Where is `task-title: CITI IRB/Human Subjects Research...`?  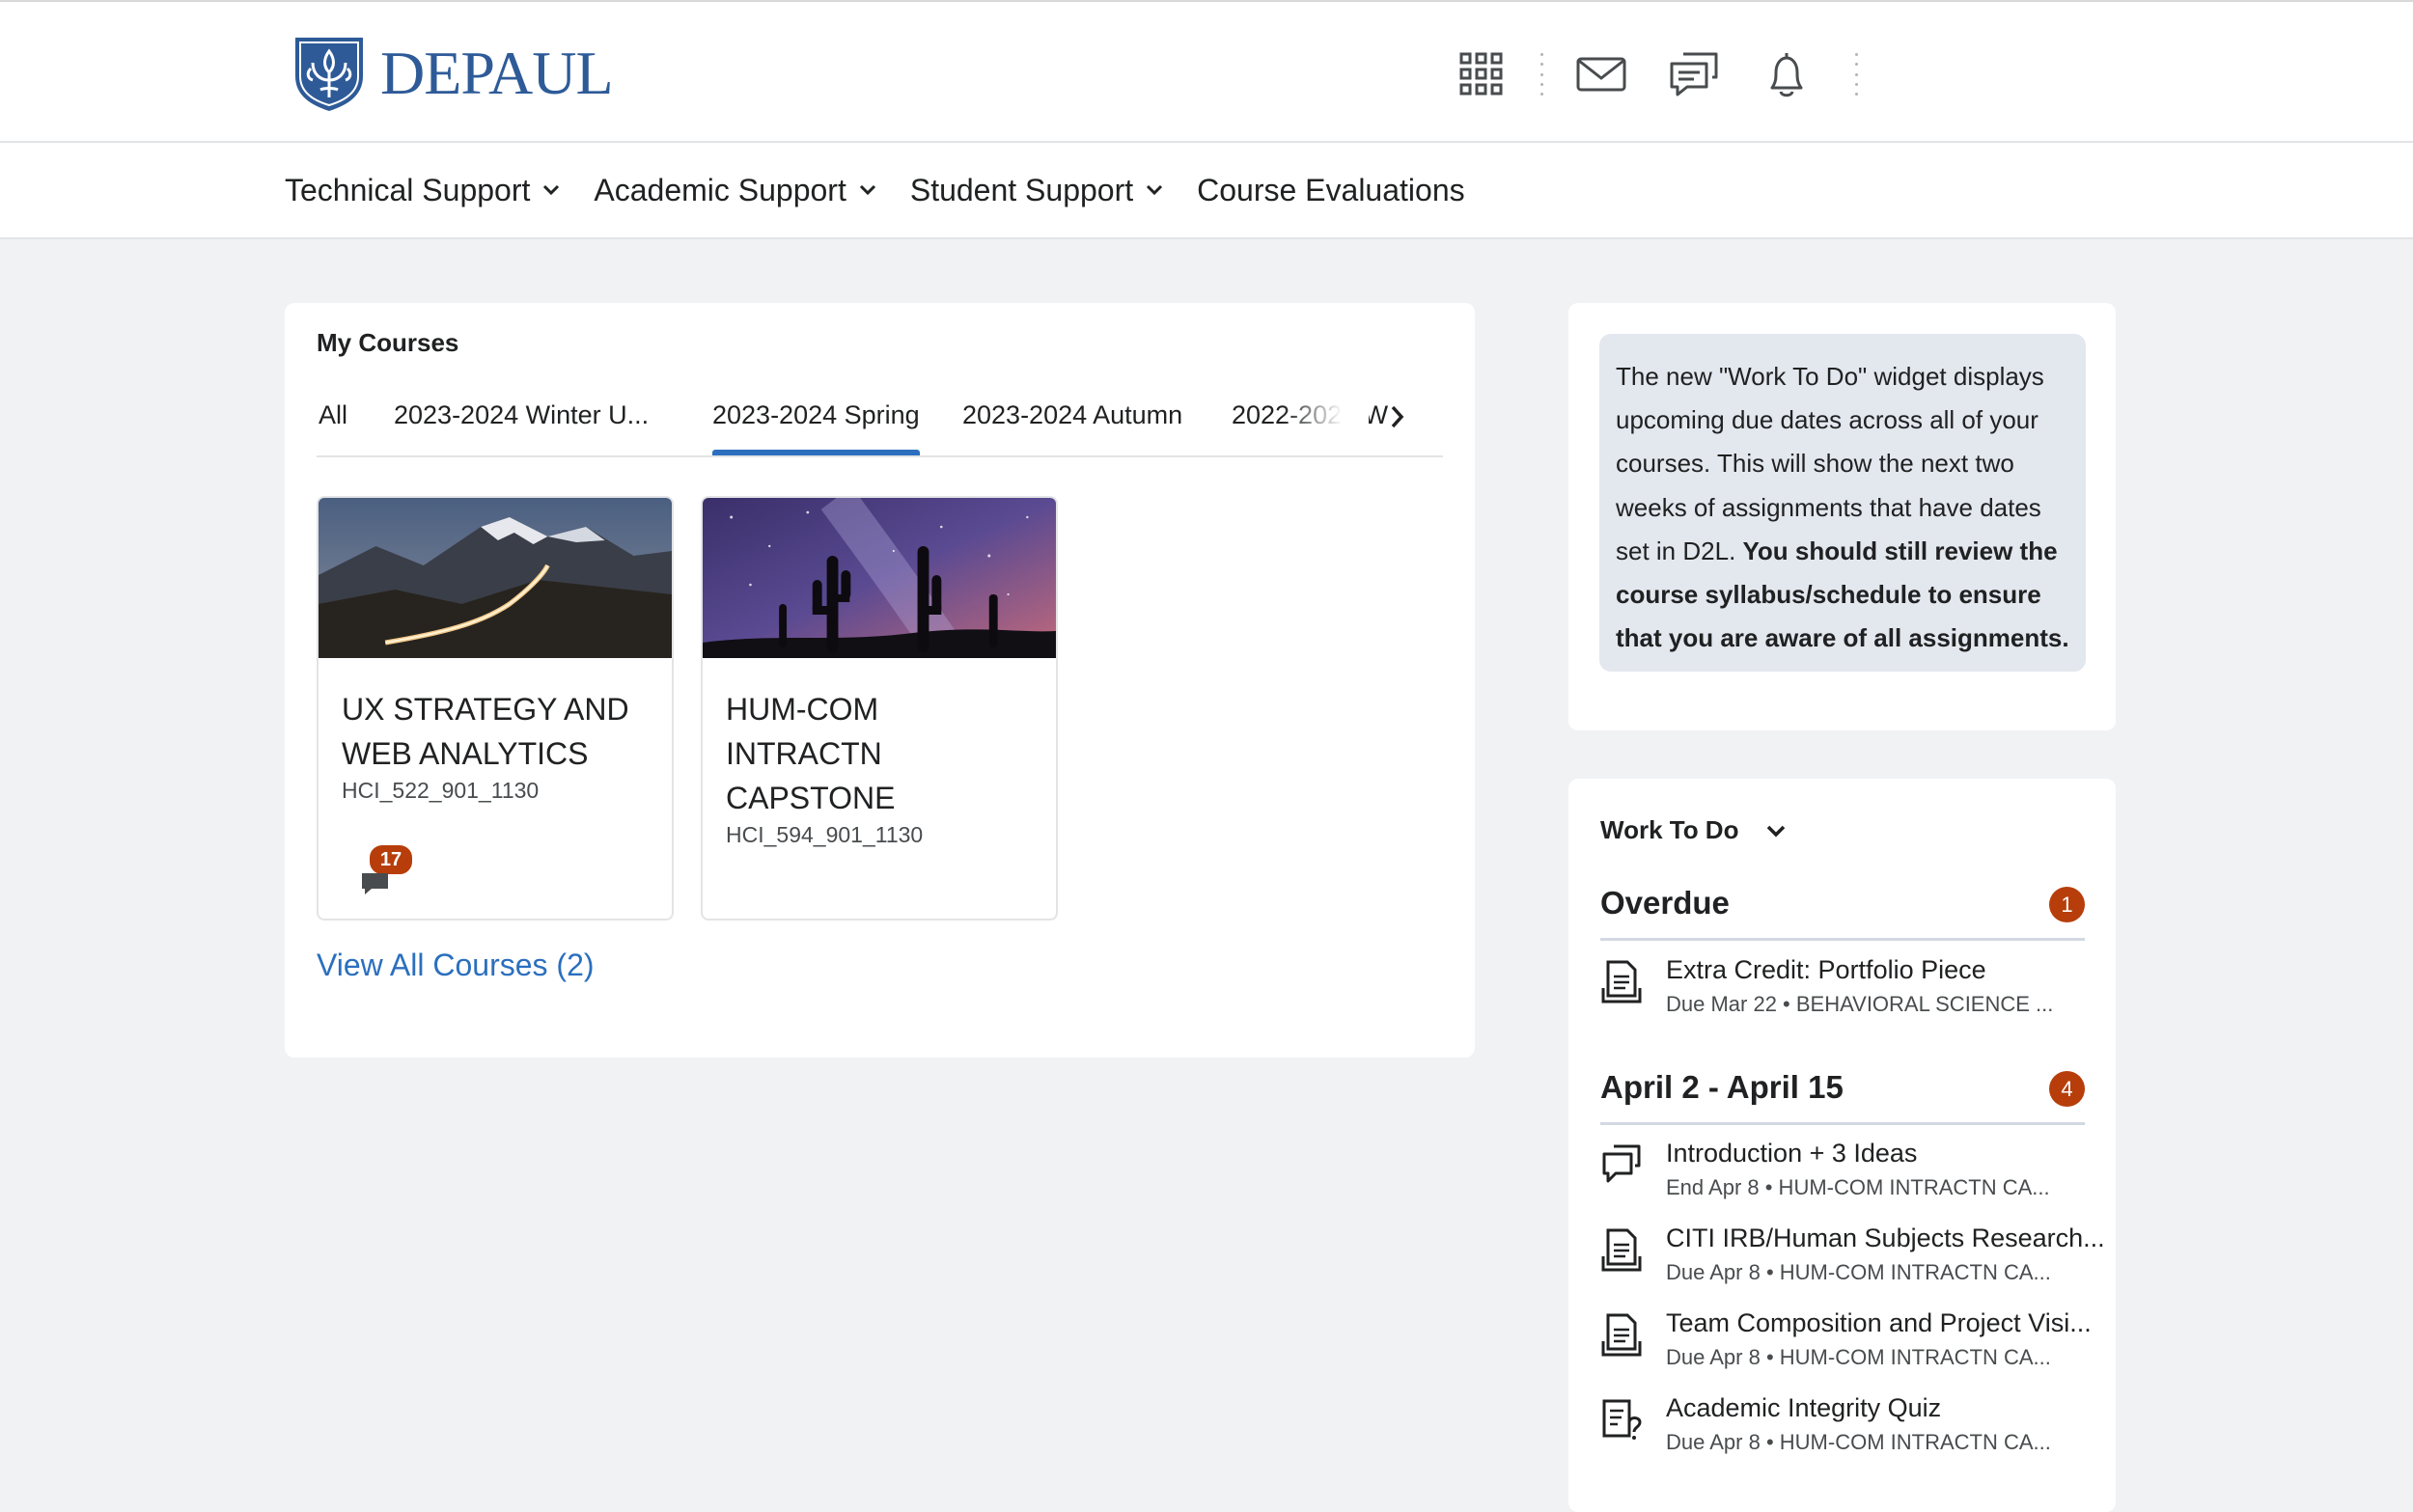 task-title: CITI IRB/Human Subjects Research... is located at coordinates (1885, 1237).